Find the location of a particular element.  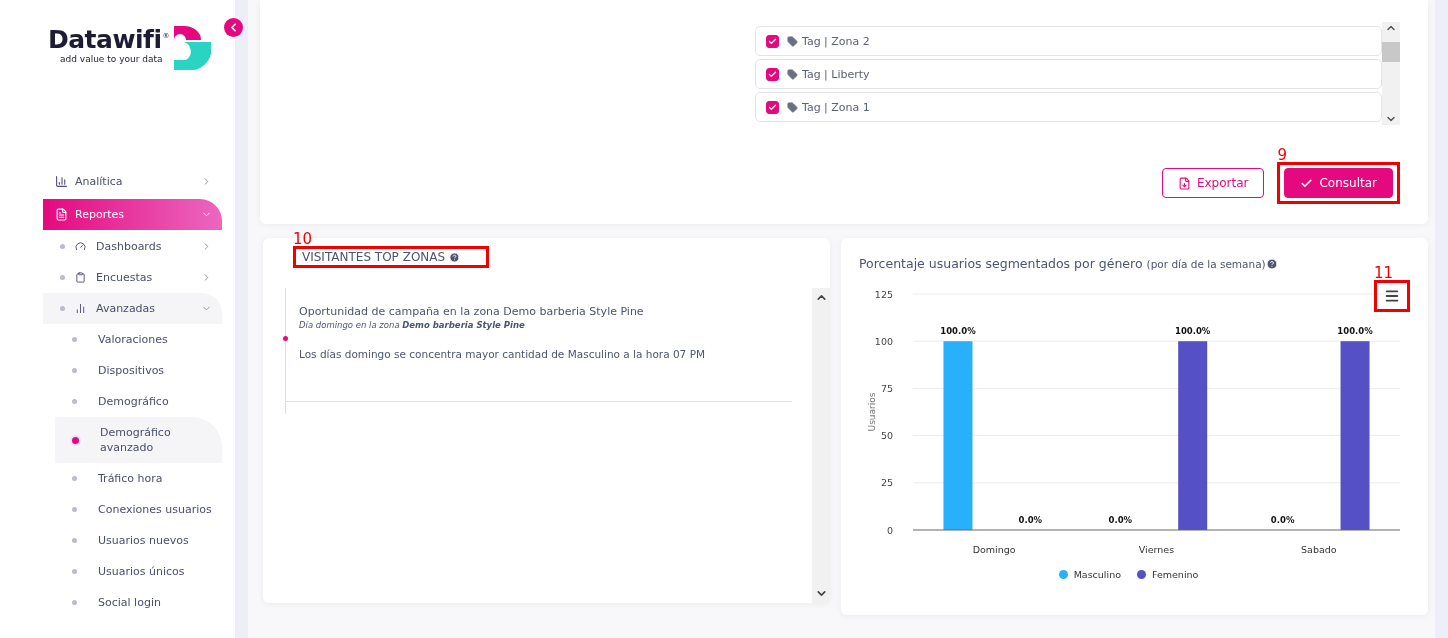

submit-button: Consultar is located at coordinates (1338, 183).